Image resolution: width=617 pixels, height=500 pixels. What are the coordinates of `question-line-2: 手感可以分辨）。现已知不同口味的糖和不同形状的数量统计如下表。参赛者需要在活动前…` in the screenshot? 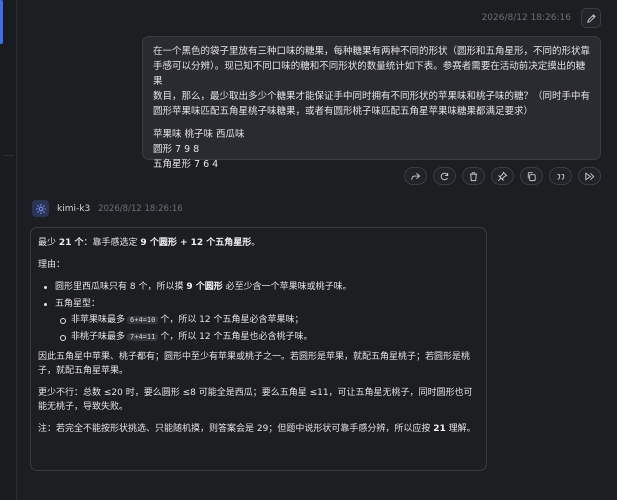 It's located at (369, 74).